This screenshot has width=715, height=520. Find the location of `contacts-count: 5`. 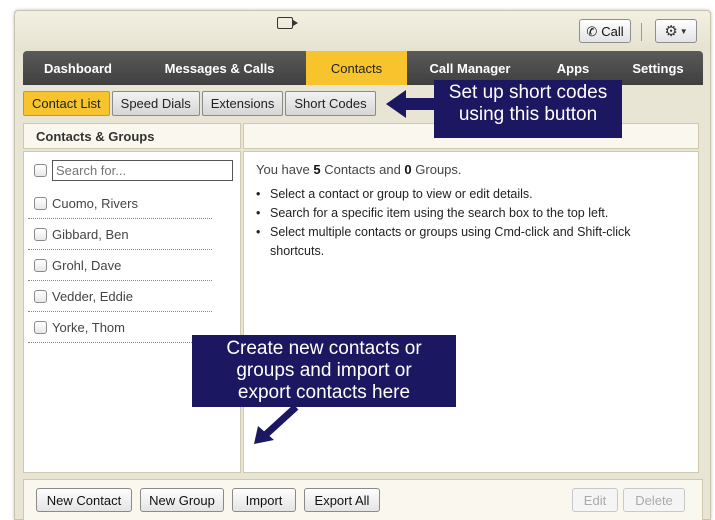

contacts-count: 5 is located at coordinates (317, 169).